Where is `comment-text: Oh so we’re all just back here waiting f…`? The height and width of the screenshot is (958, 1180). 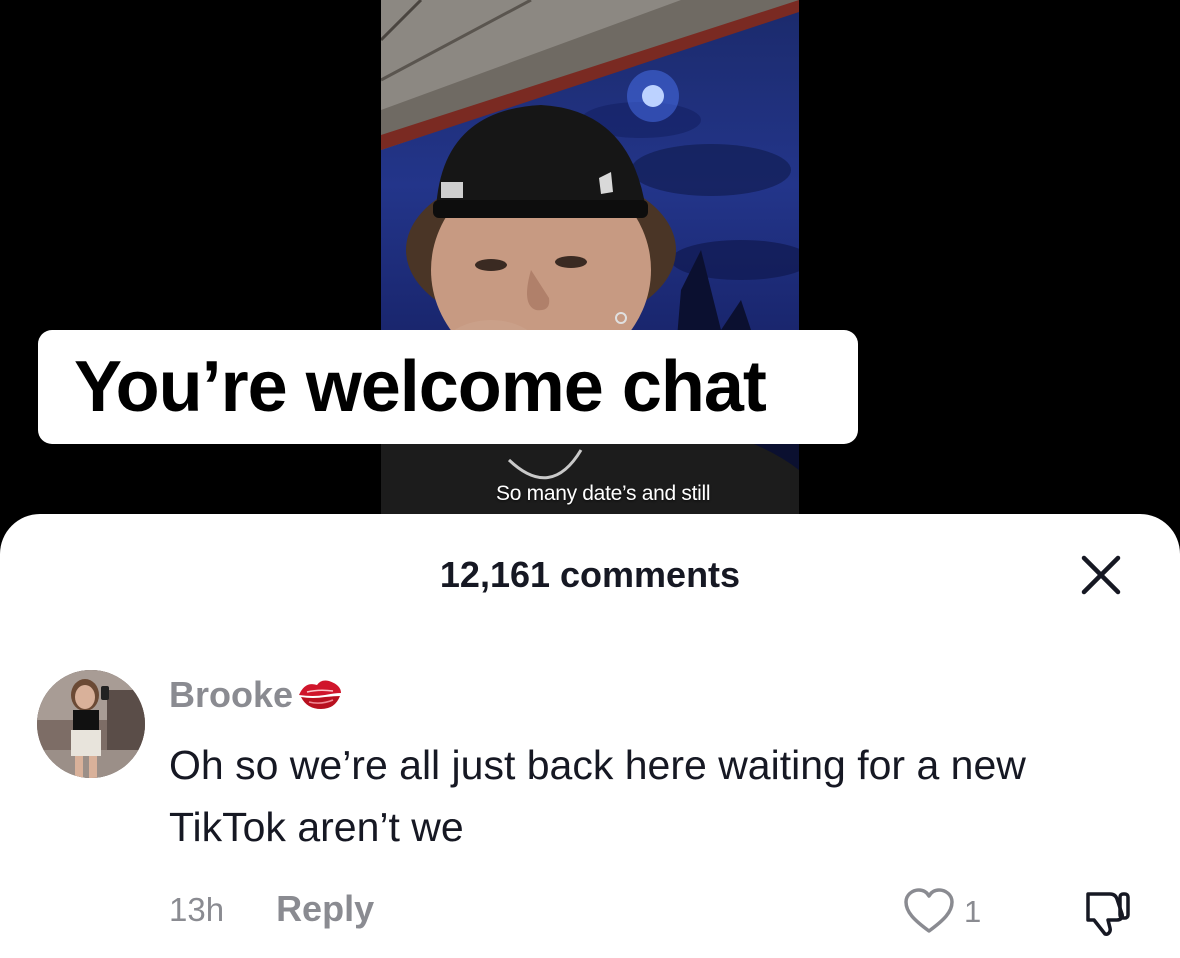
comment-text: Oh so we’re all just back here waiting f… is located at coordinates (597, 796).